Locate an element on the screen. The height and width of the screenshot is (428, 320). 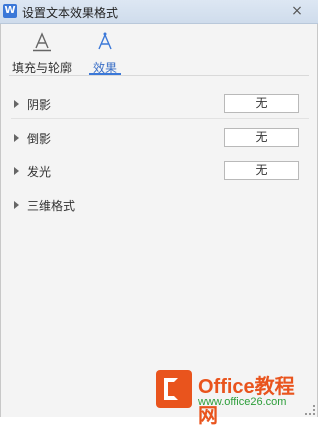
tab-fill-and-outline: 填充与轮廓 is located at coordinates (42, 54).